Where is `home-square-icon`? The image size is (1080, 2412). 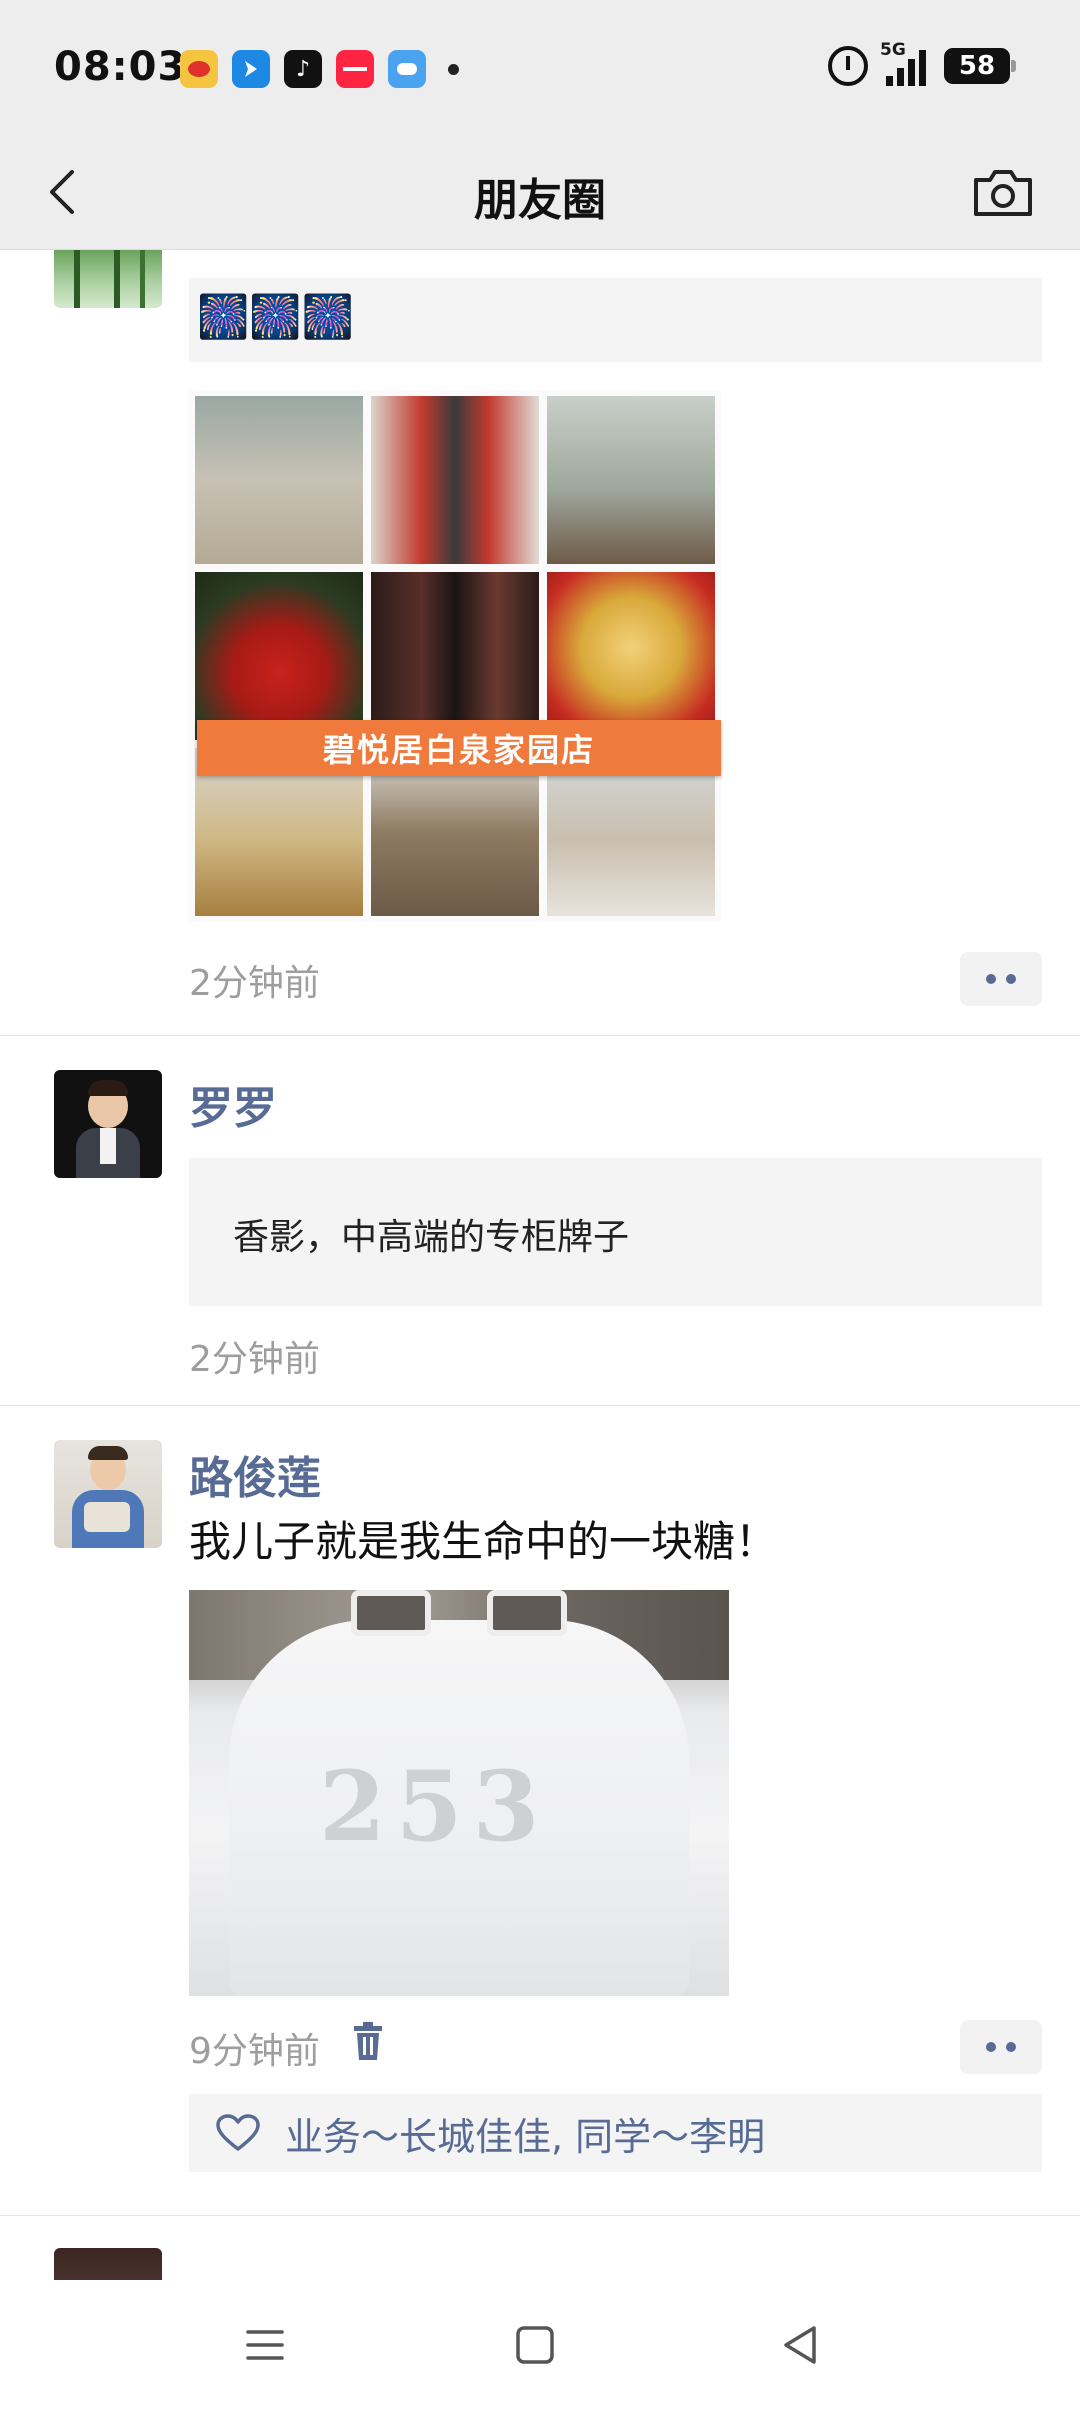 home-square-icon is located at coordinates (535, 2345).